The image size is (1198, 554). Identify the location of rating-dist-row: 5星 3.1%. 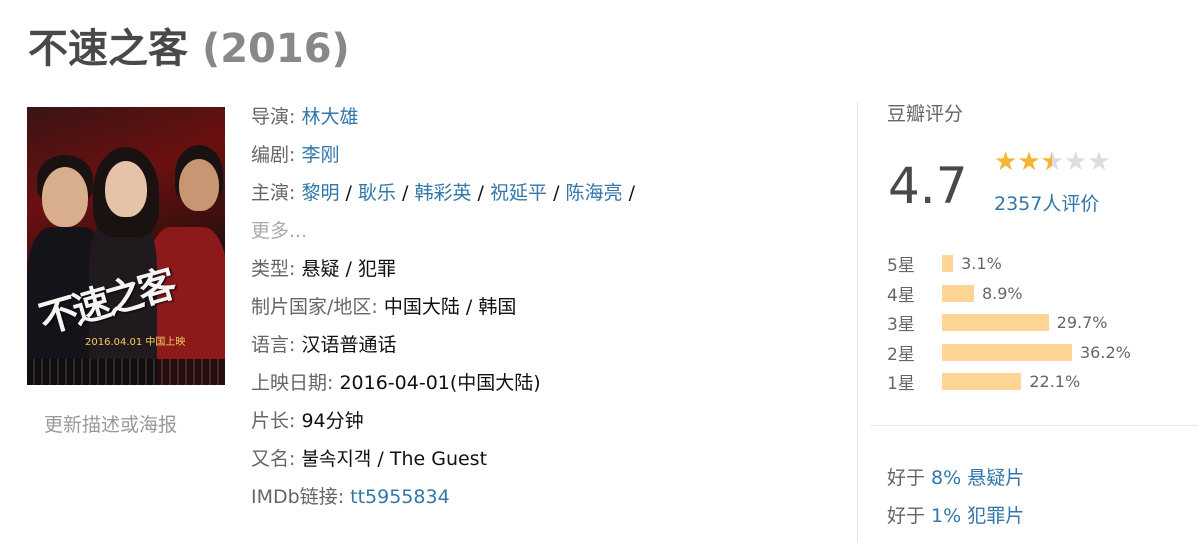
(1009, 264).